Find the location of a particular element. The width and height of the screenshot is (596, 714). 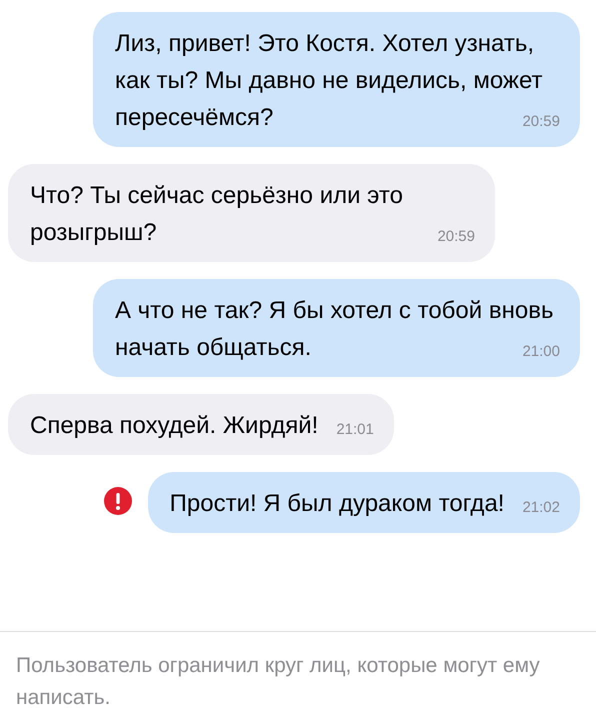

message-bubble: Что? Ты сейчас серьёзно или это розыгрыш? 20:59 is located at coordinates (251, 213).